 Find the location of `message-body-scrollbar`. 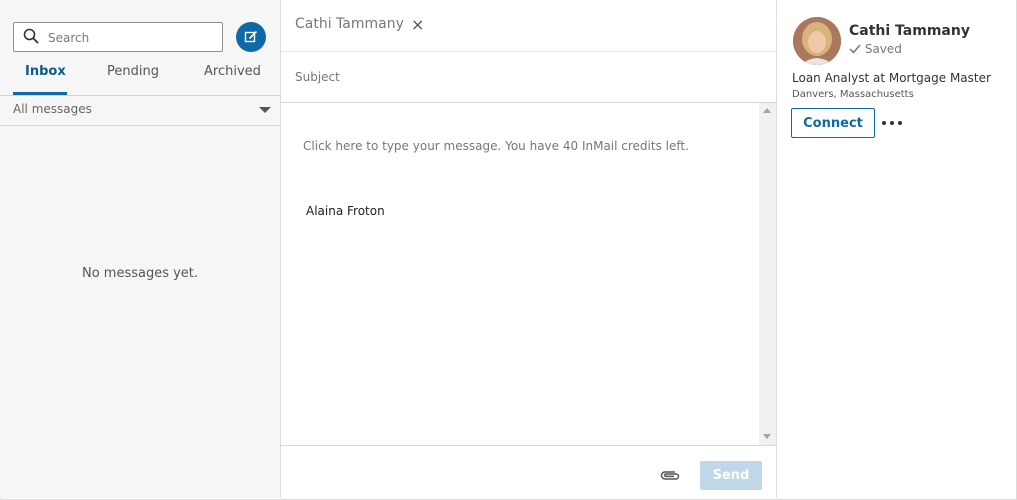

message-body-scrollbar is located at coordinates (767, 274).